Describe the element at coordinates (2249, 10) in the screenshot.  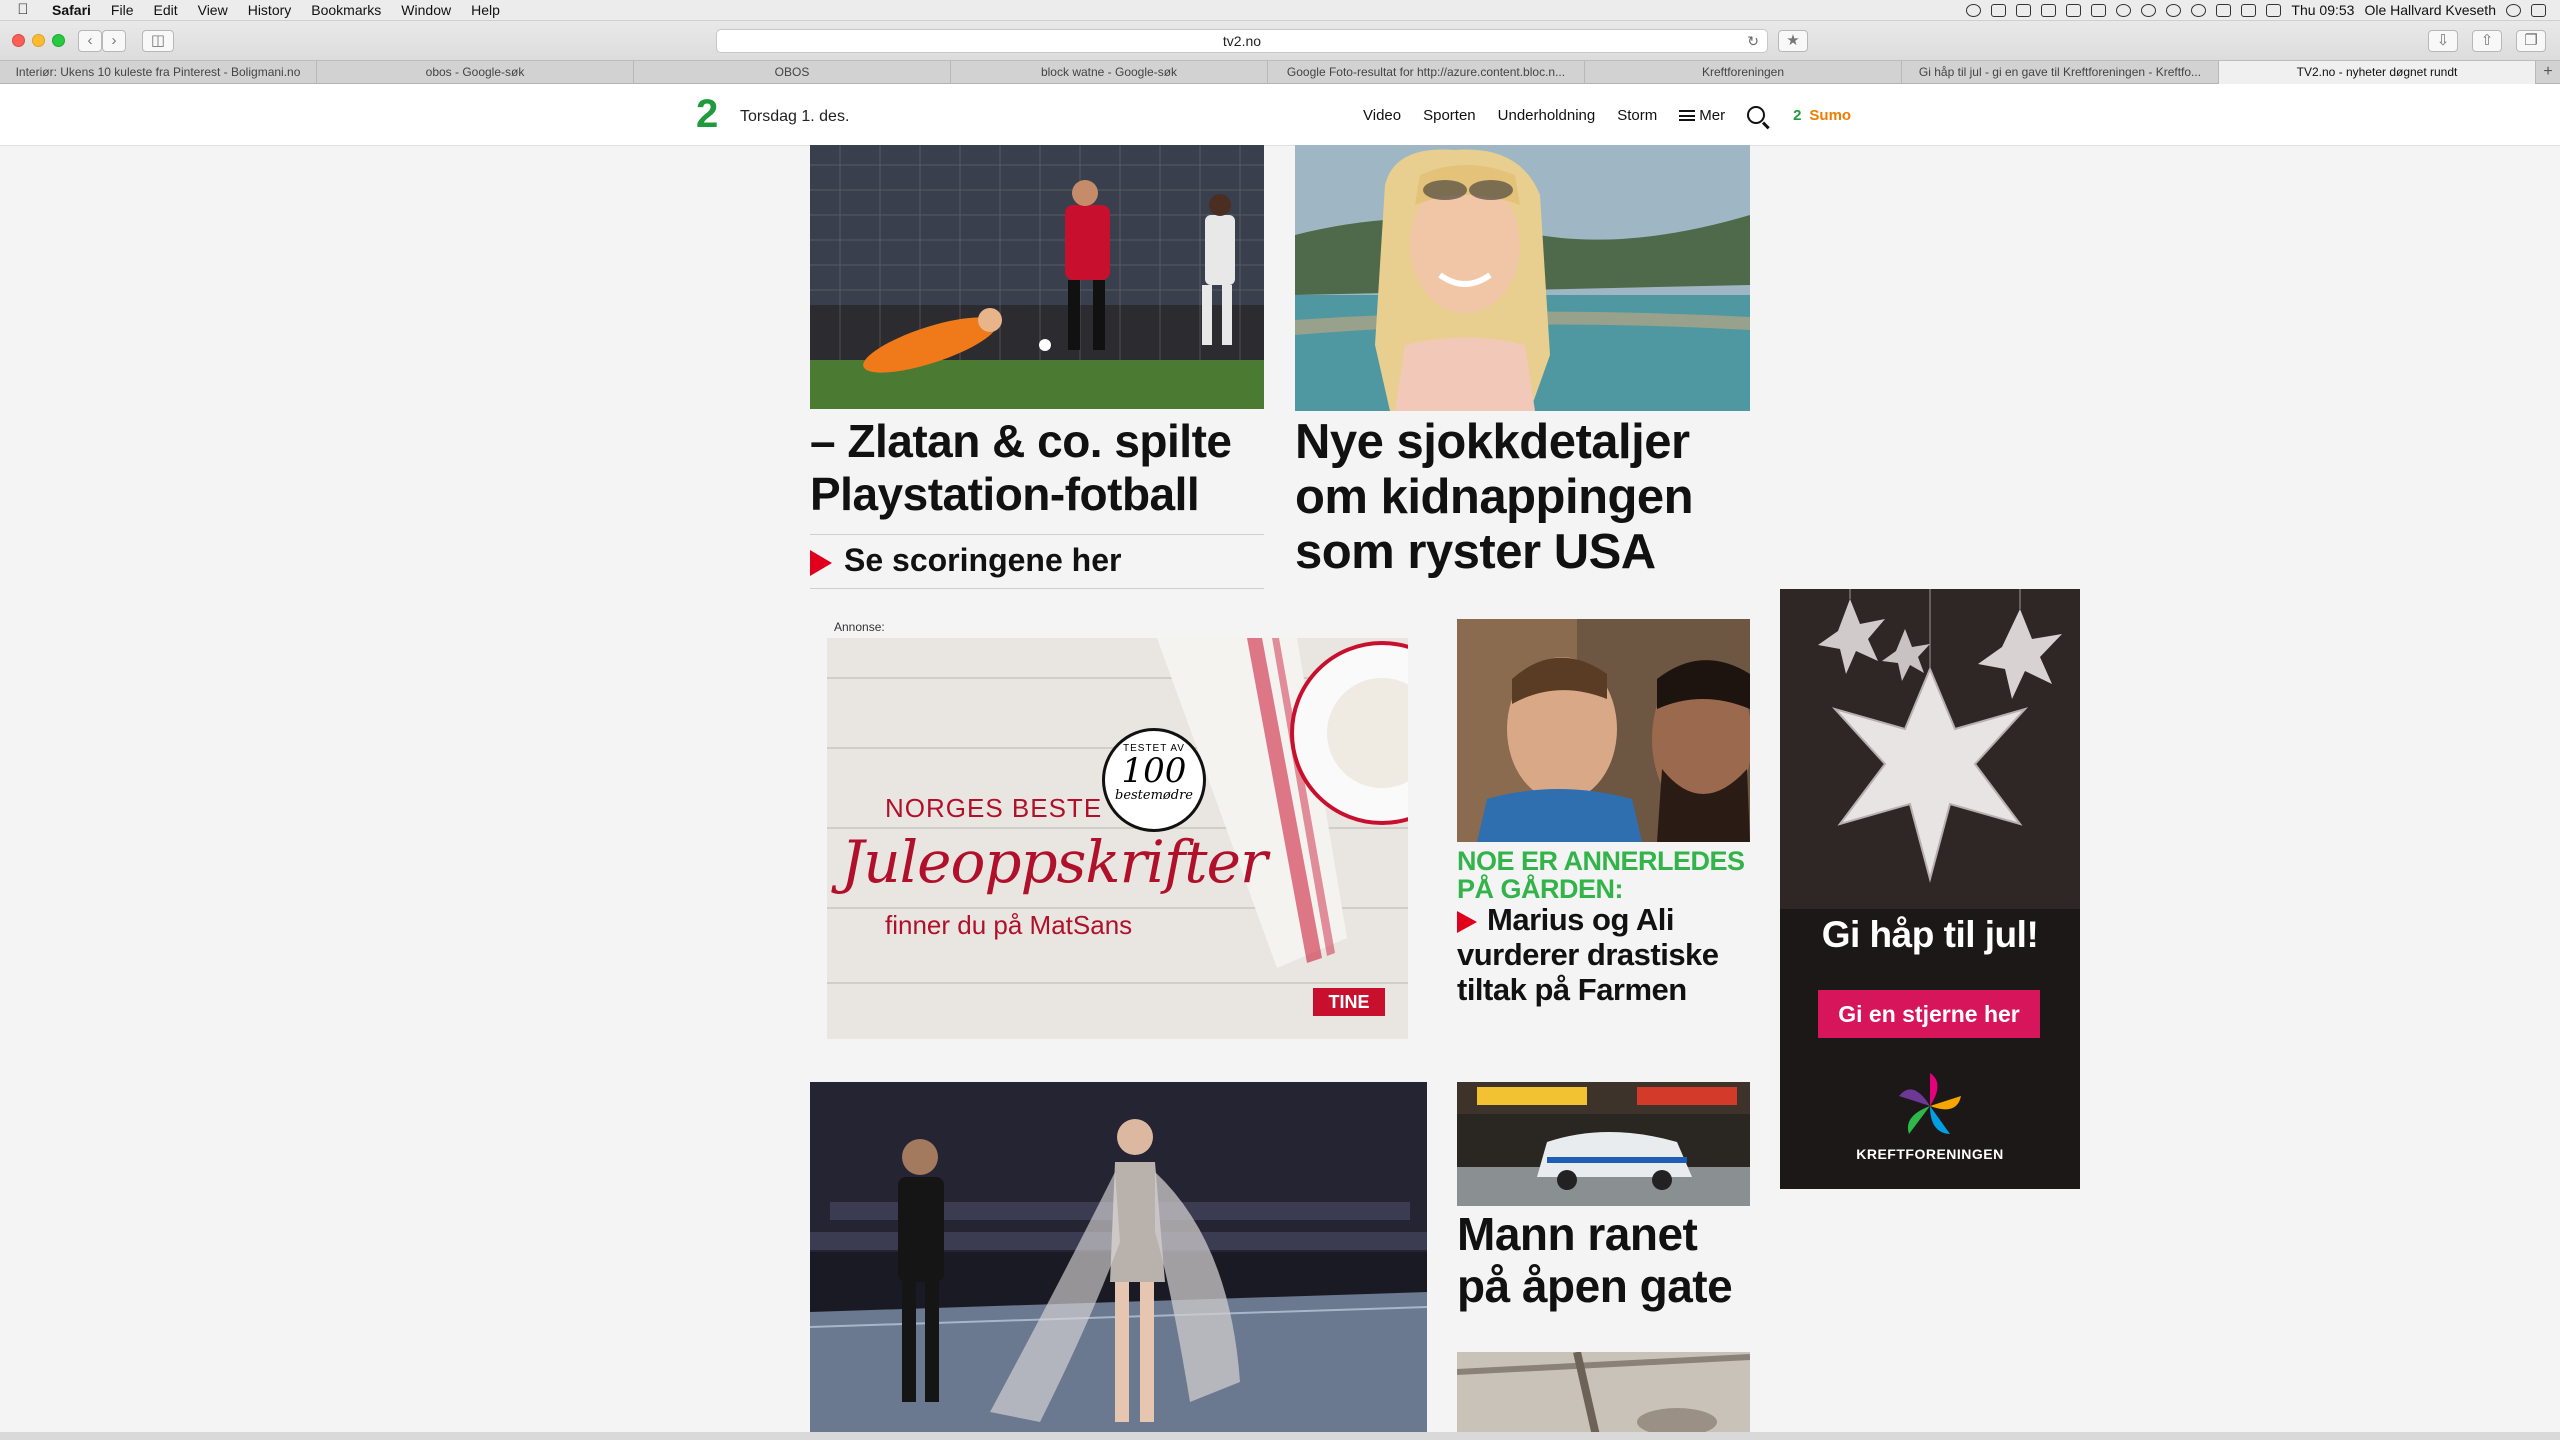
I see `volume-icon` at that location.